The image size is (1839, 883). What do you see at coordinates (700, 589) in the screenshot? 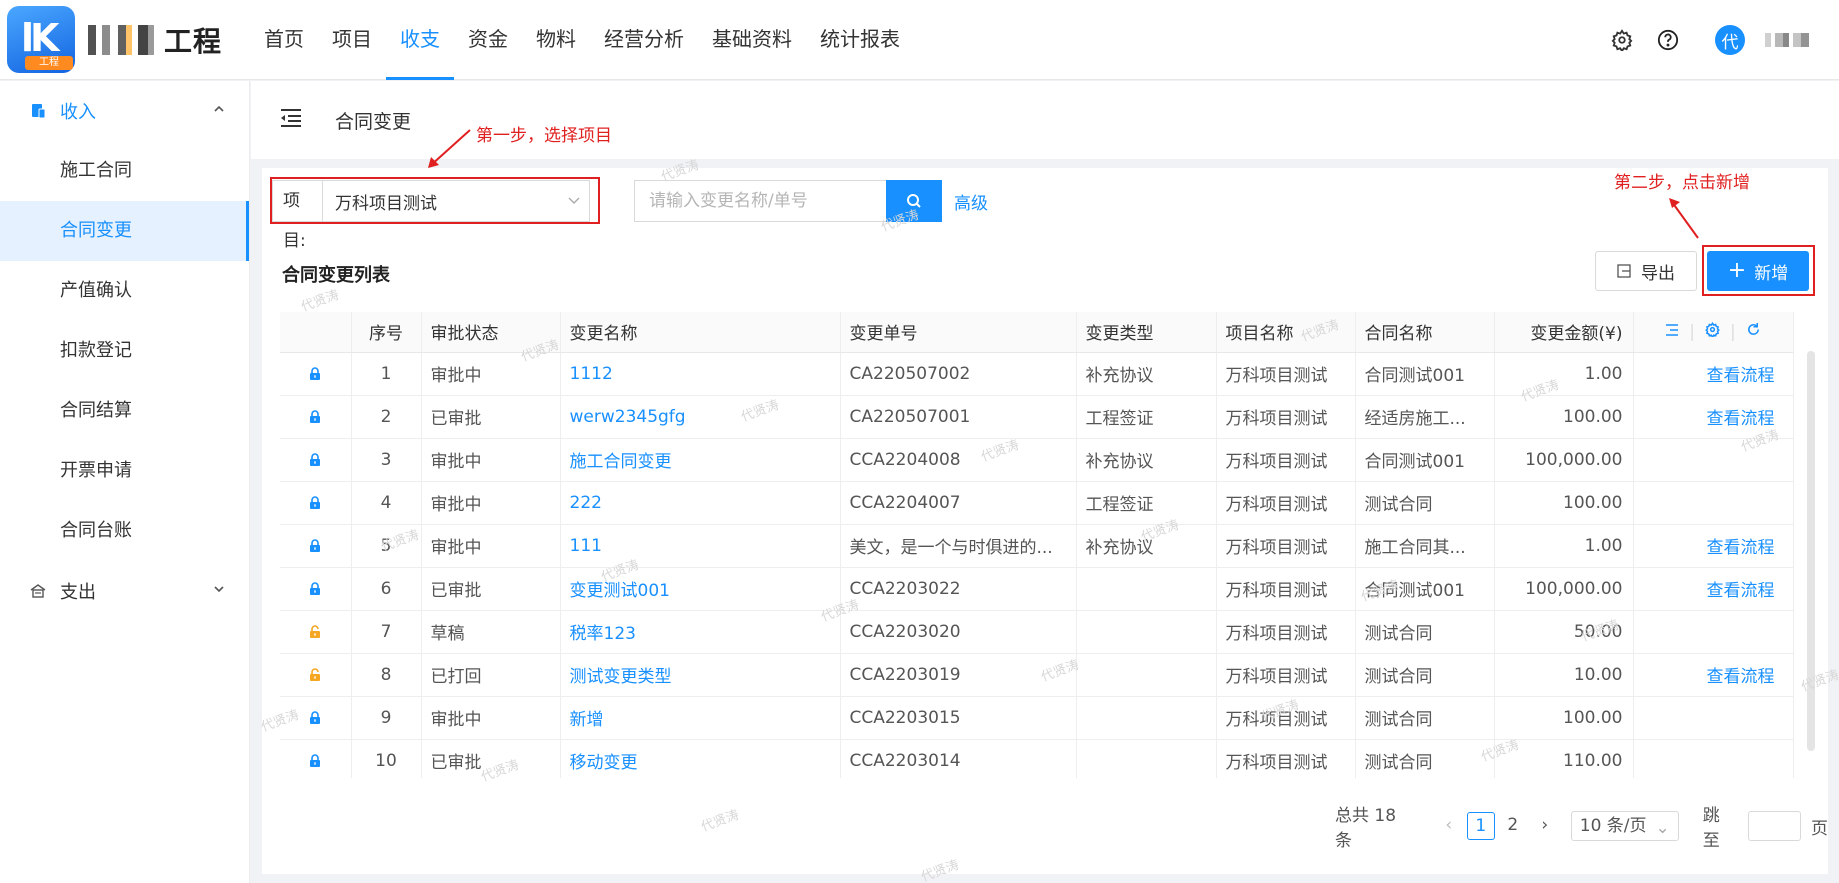
I see `cell-name: 变更测试001` at bounding box center [700, 589].